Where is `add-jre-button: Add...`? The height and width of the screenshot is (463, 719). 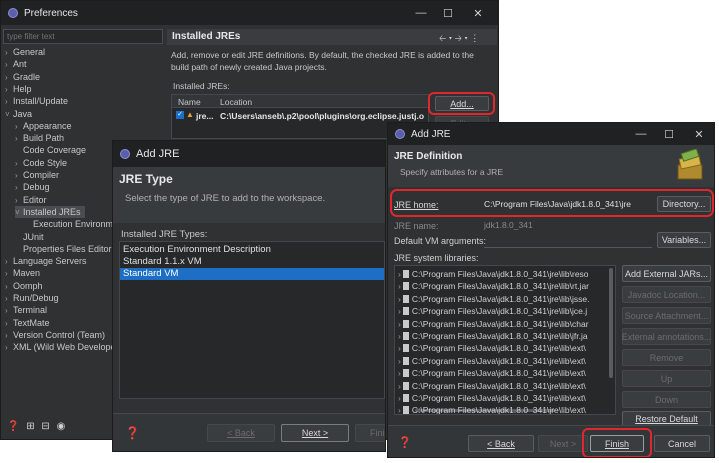 add-jre-button: Add... is located at coordinates (462, 103).